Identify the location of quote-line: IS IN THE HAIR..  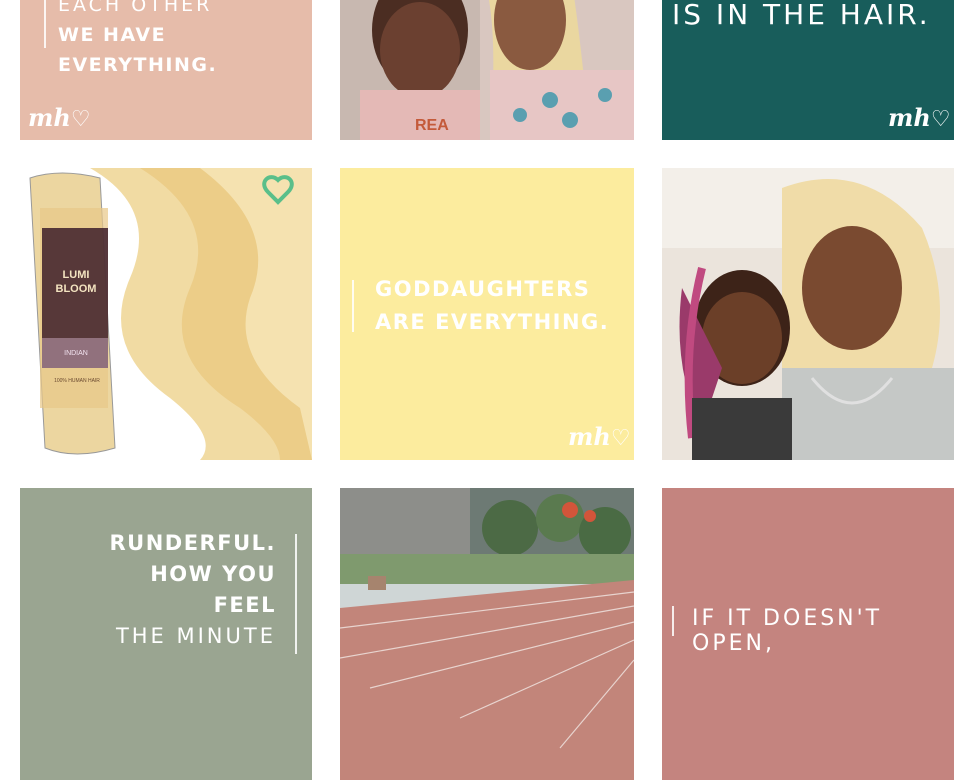
(801, 15).